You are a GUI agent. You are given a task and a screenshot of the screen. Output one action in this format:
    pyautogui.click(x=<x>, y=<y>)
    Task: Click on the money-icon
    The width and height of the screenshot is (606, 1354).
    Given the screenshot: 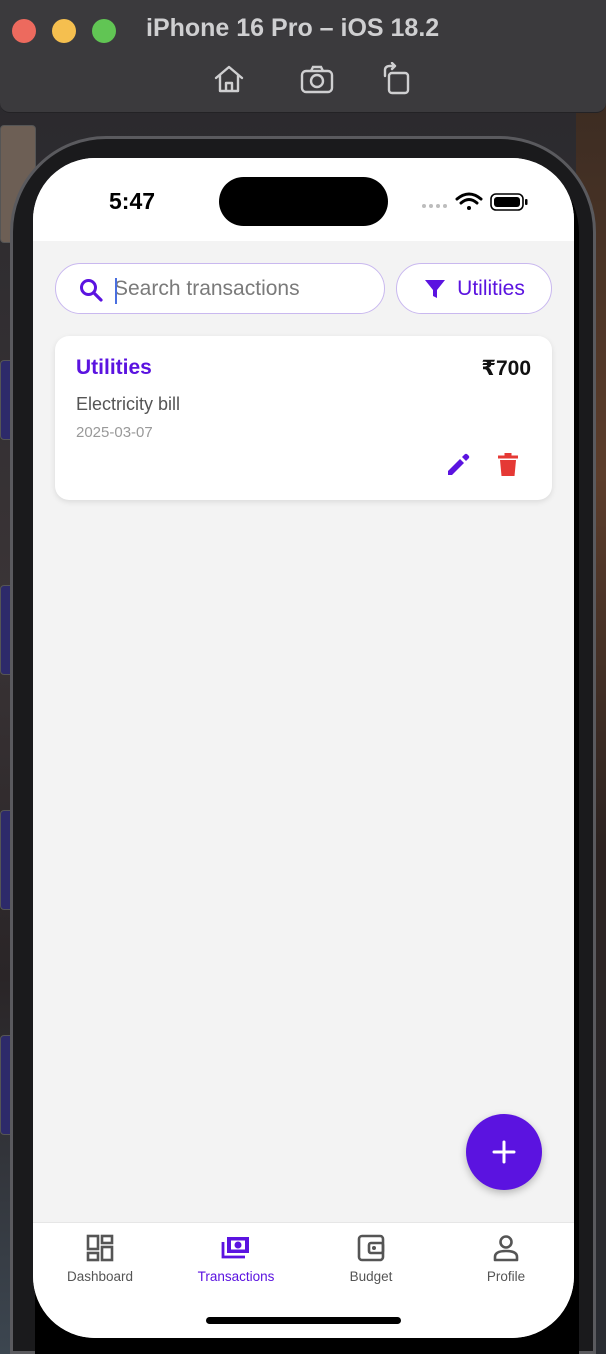 What is the action you would take?
    pyautogui.click(x=235, y=1248)
    